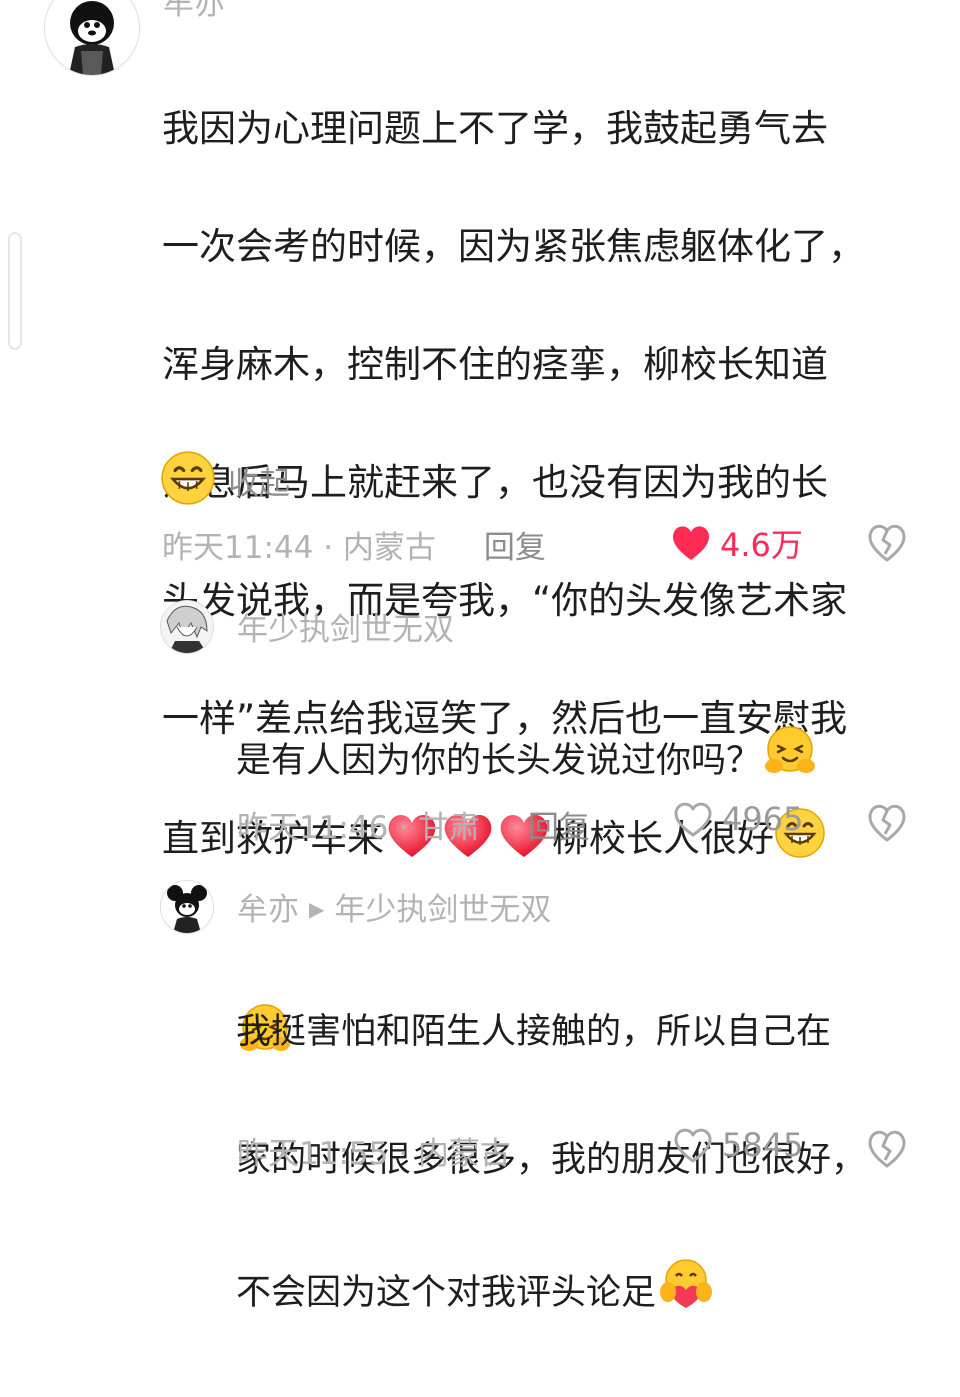 This screenshot has width=960, height=1397. What do you see at coordinates (299, 548) in the screenshot?
I see `timestamp-location: 昨天11:44 · 内蒙古` at bounding box center [299, 548].